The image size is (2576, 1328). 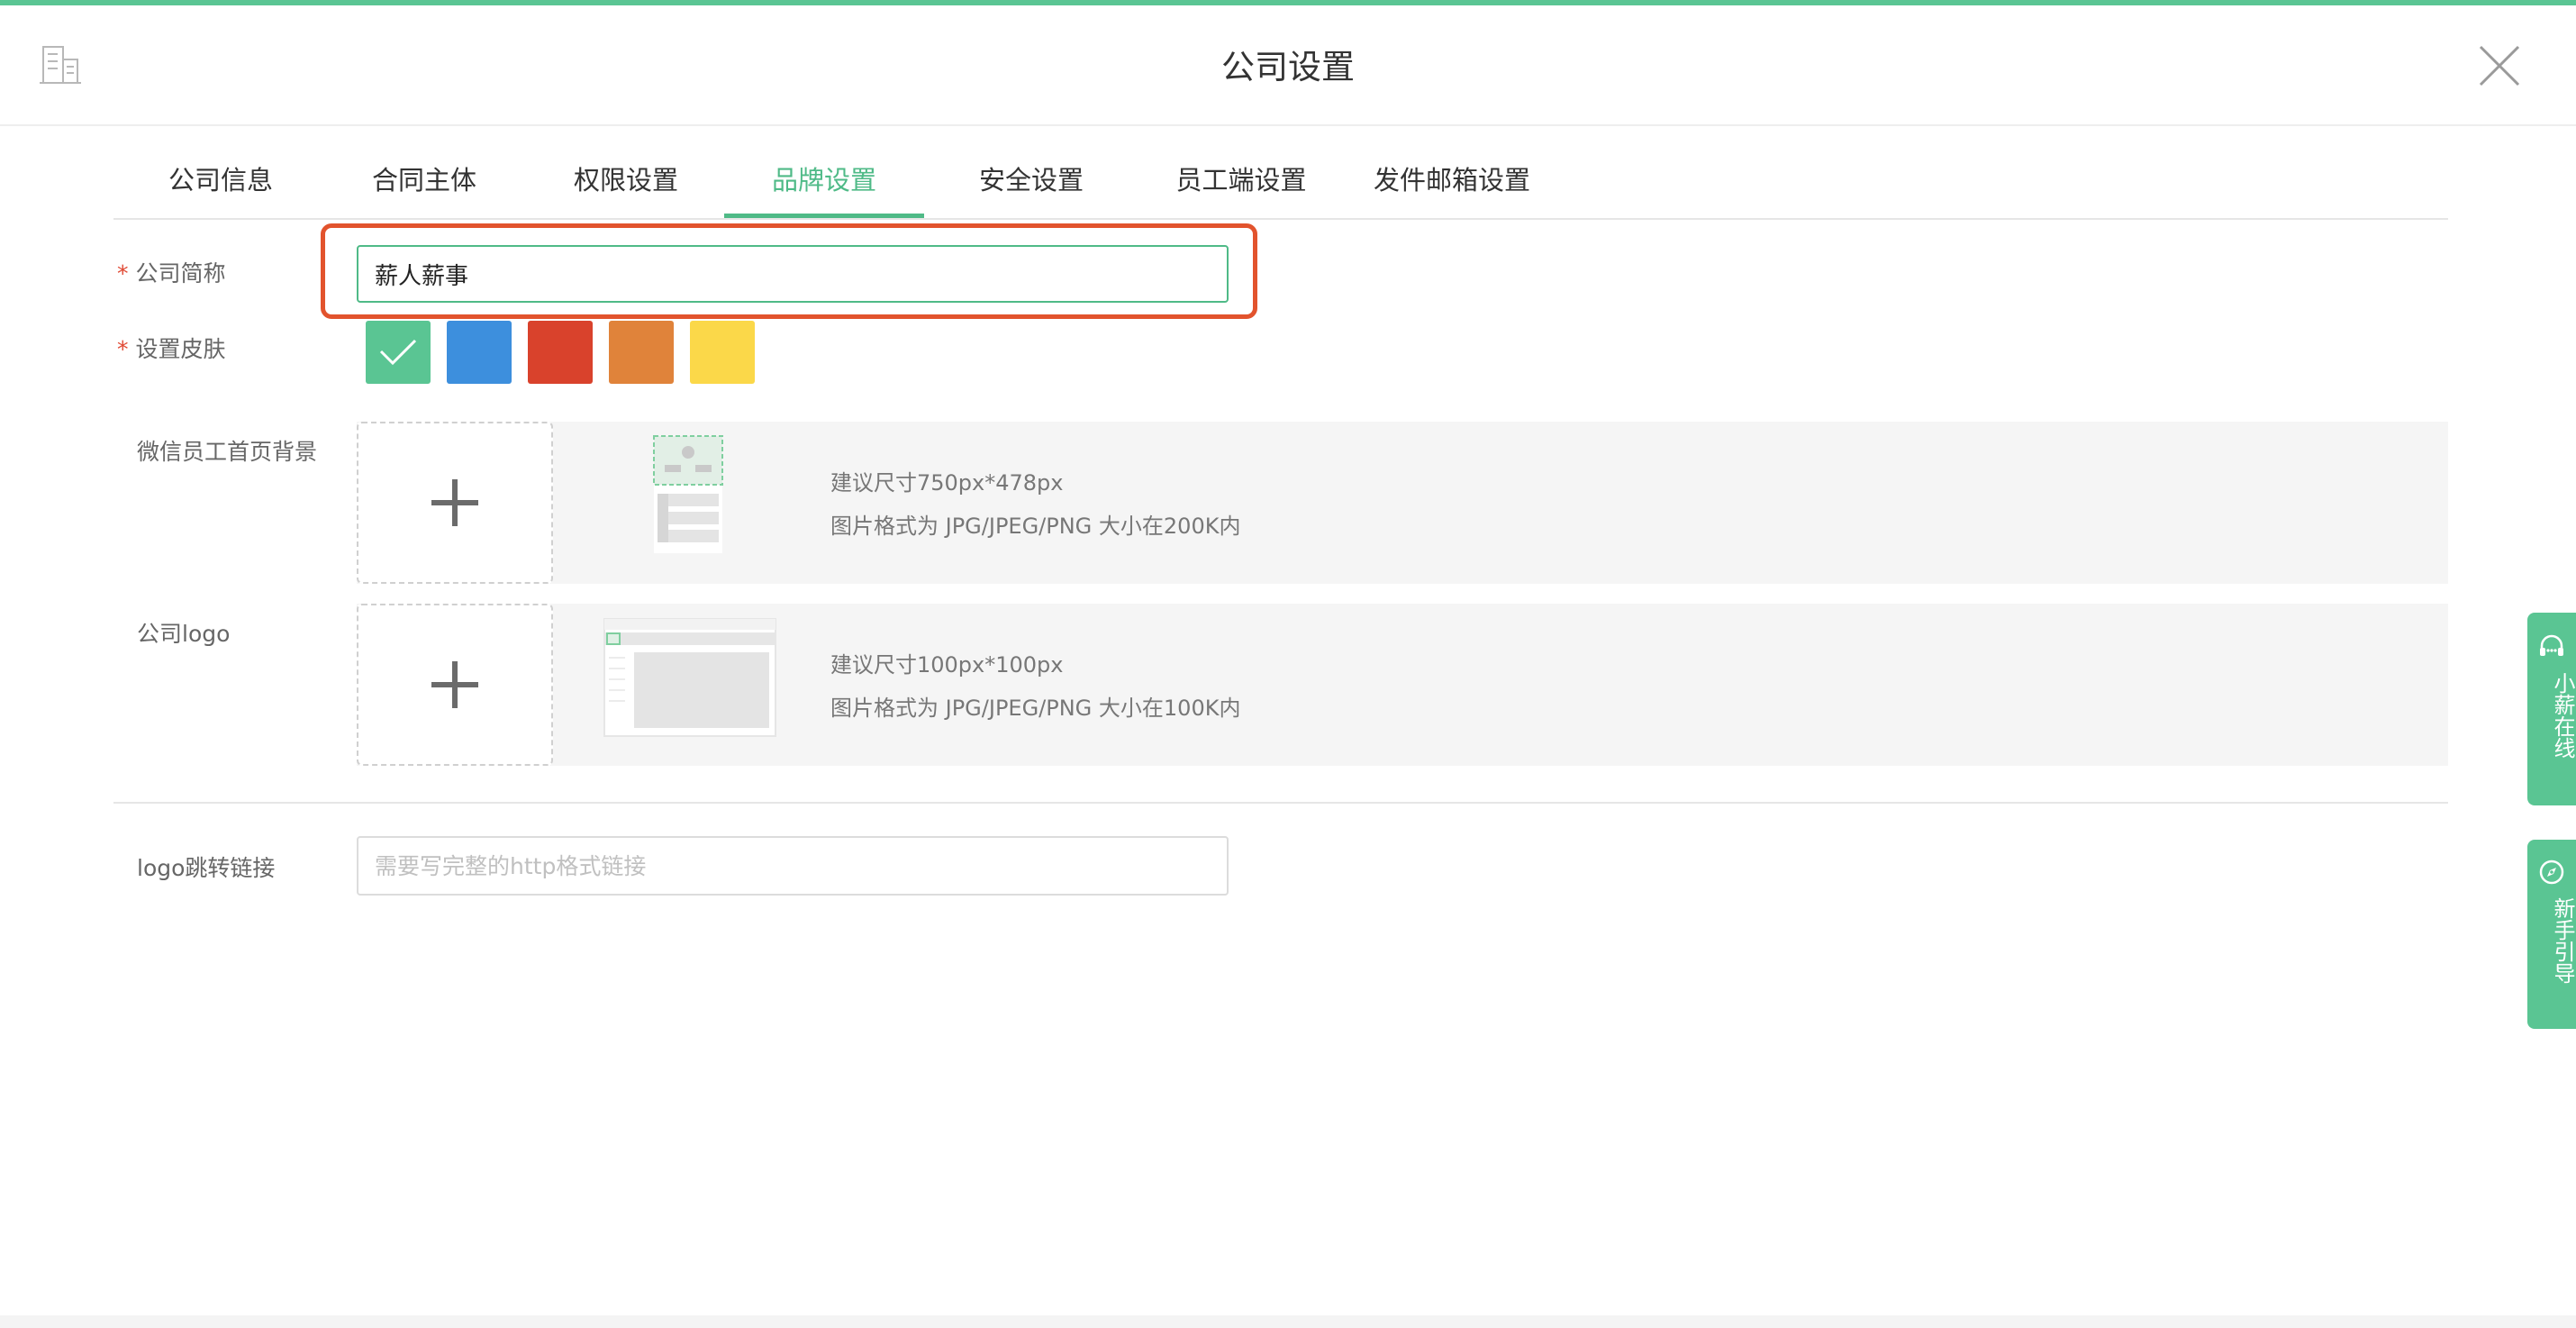 What do you see at coordinates (424, 180) in the screenshot?
I see `tab-contract-entity: 合同主体` at bounding box center [424, 180].